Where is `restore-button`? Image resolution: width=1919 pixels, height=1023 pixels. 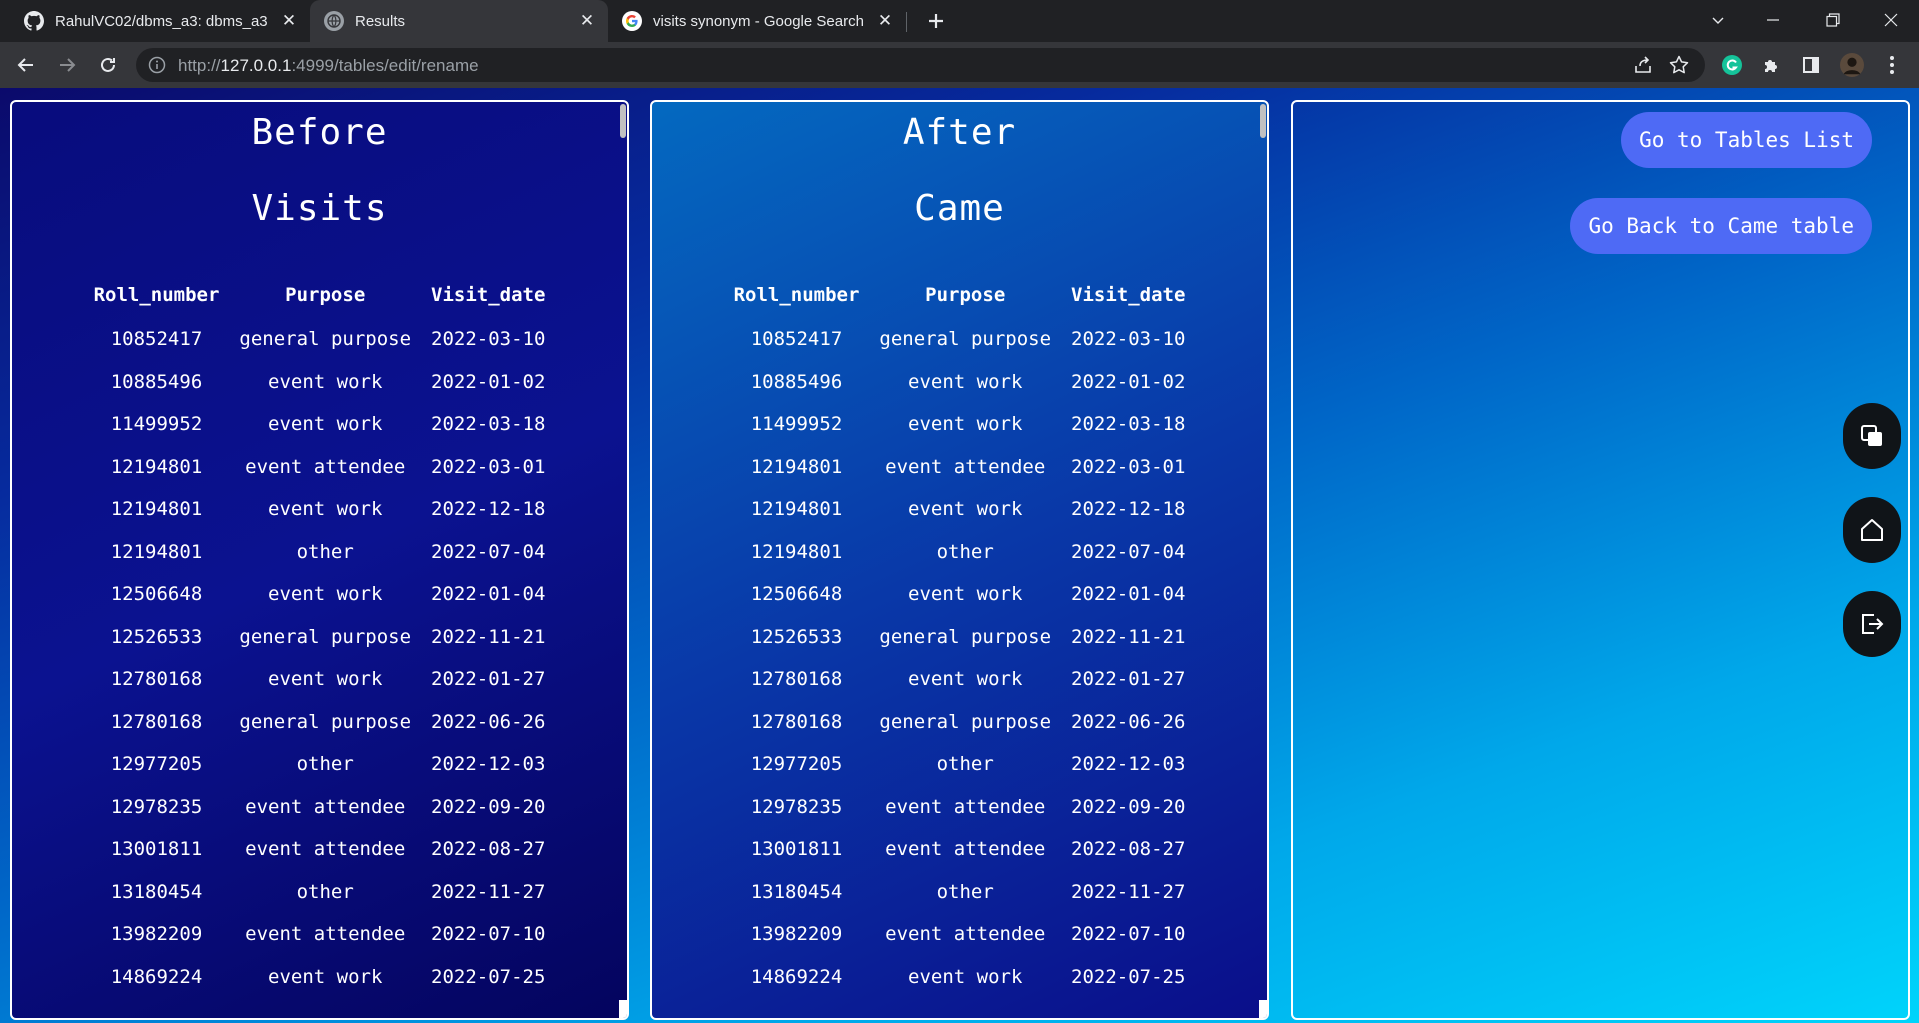 restore-button is located at coordinates (1833, 20).